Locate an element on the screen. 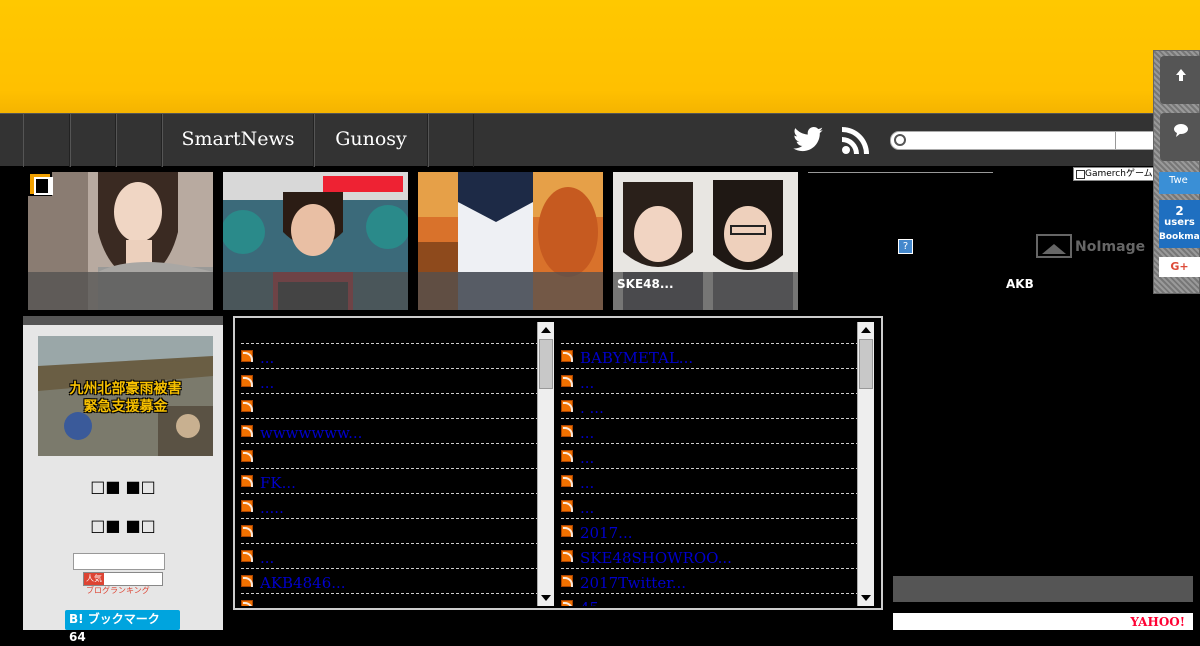 The image size is (1200, 646). disaster-relief-banner: 九州北部豪雨被害 緊急支援募金 is located at coordinates (125, 396).